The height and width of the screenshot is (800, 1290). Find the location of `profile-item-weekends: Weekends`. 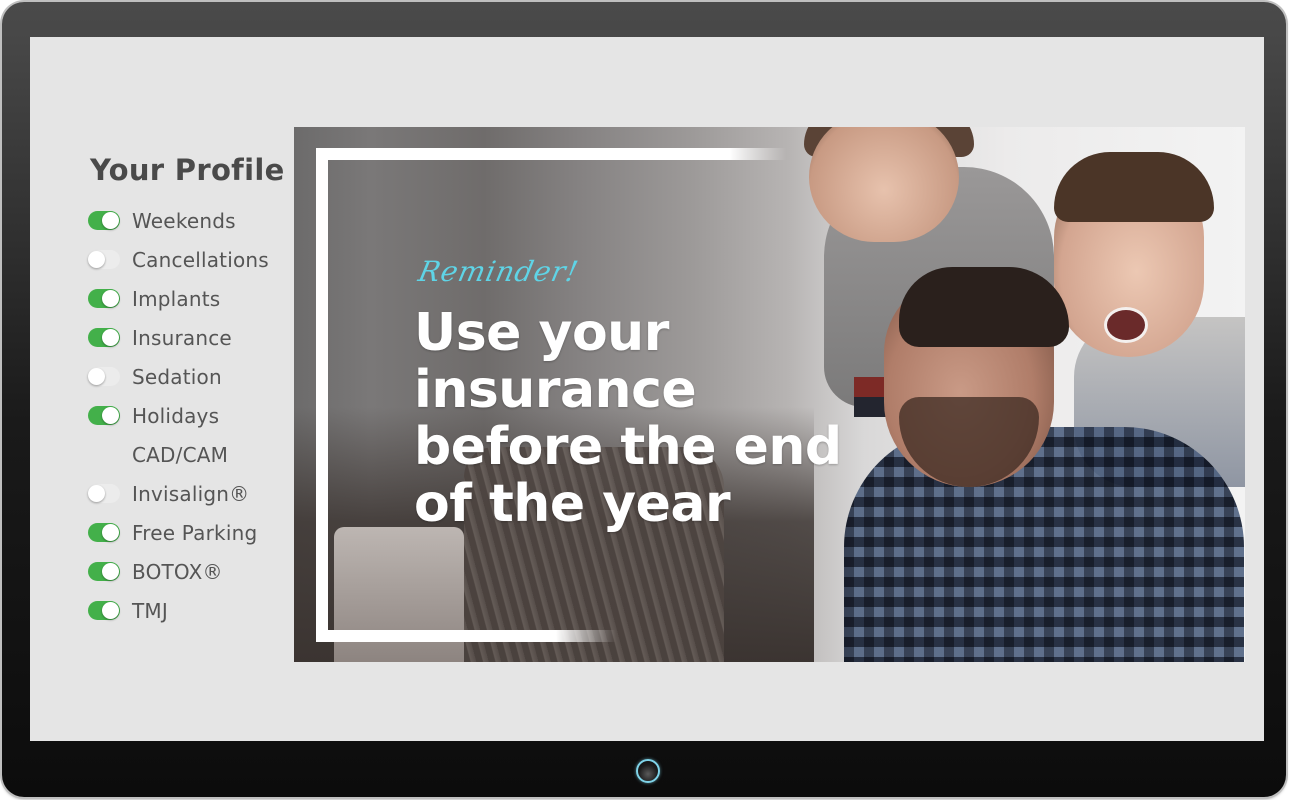

profile-item-weekends: Weekends is located at coordinates (188, 220).